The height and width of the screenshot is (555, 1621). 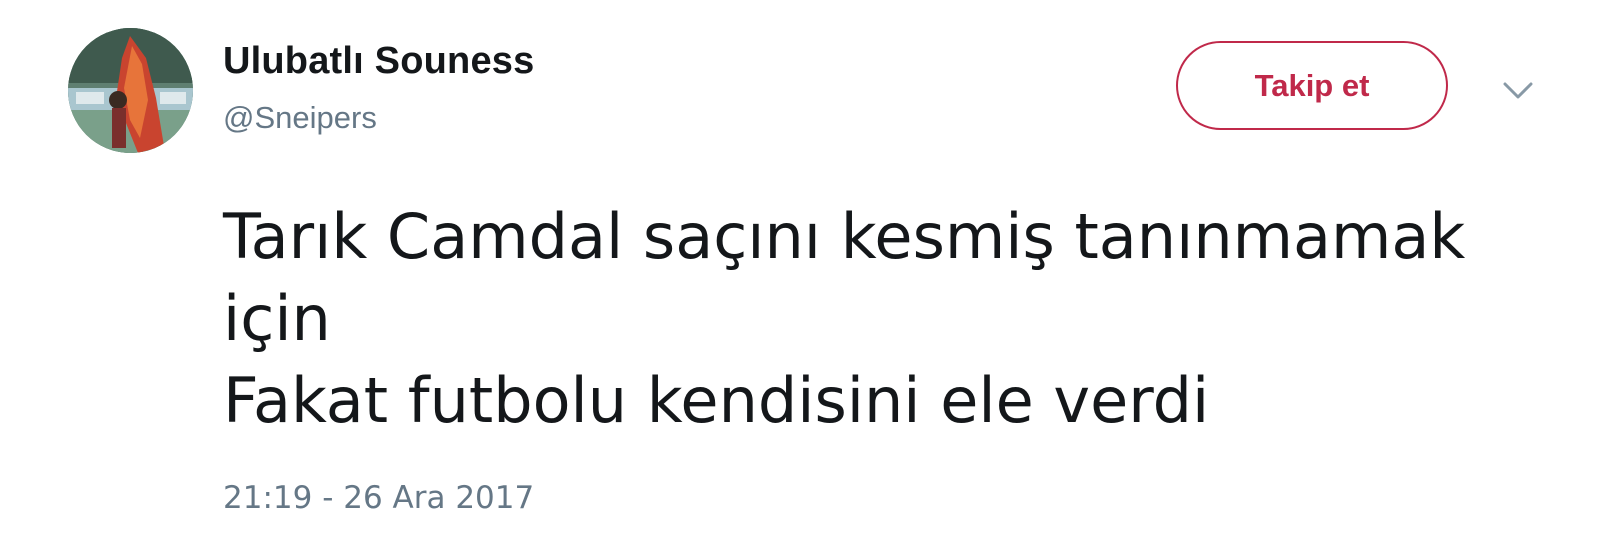 I want to click on follow-button: Takip et, so click(x=1312, y=85).